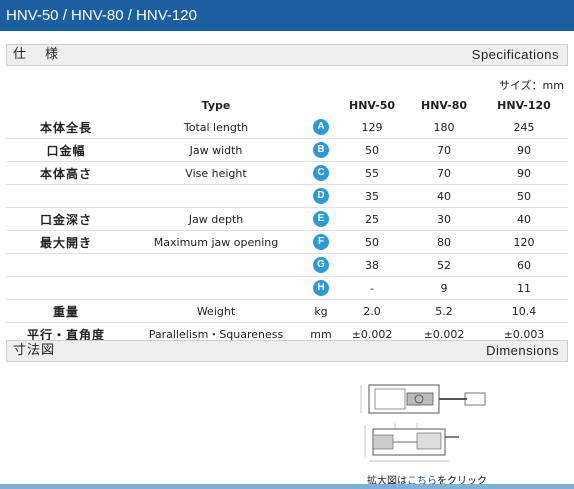 The image size is (574, 489). Describe the element at coordinates (321, 265) in the screenshot. I see `dimension-letter-badge: G` at that location.